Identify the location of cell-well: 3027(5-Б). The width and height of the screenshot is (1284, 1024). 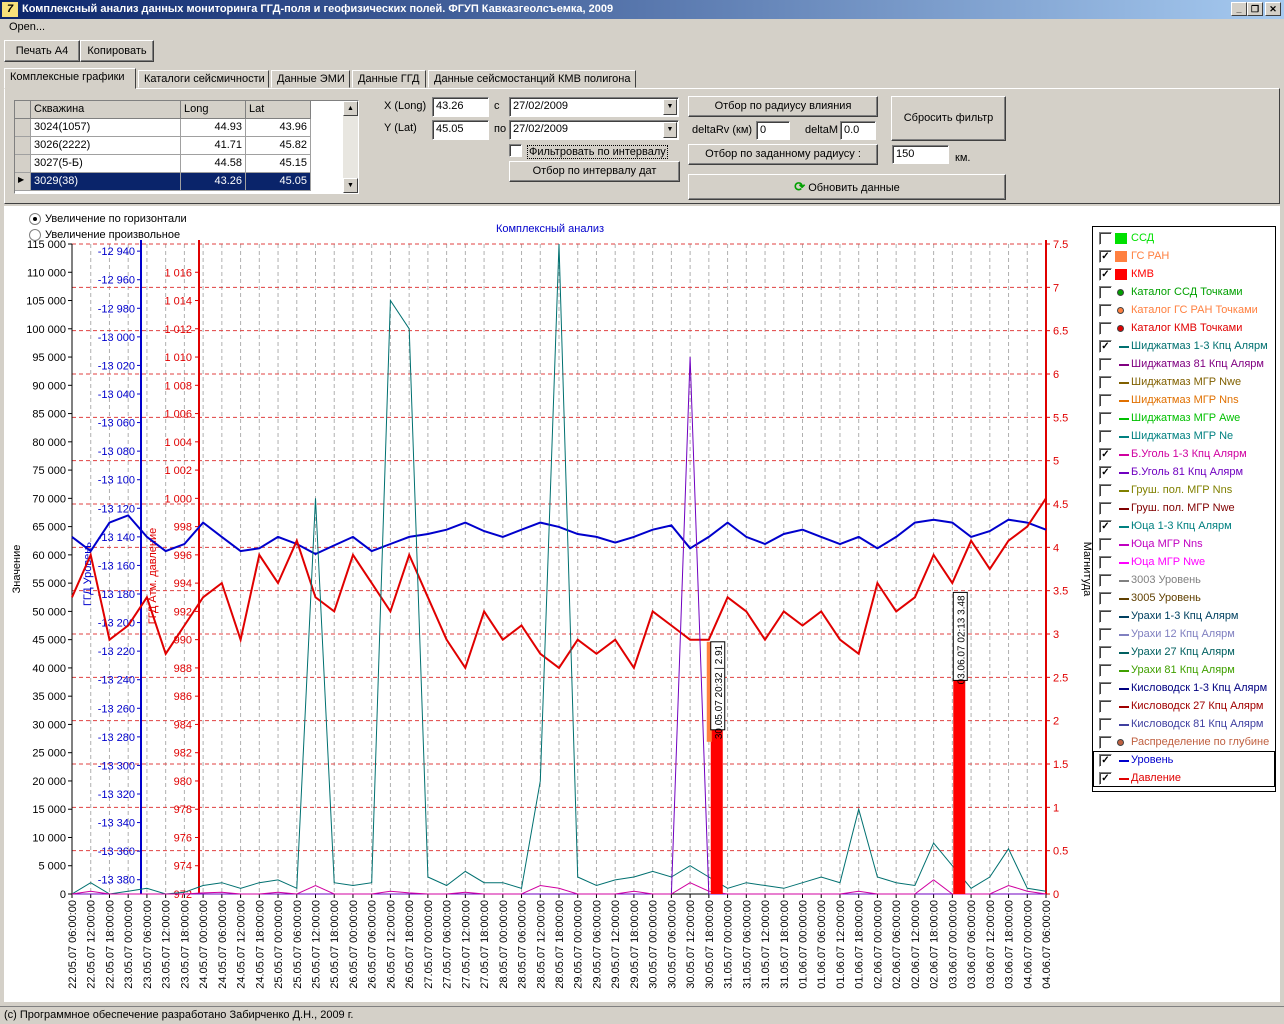
(106, 164).